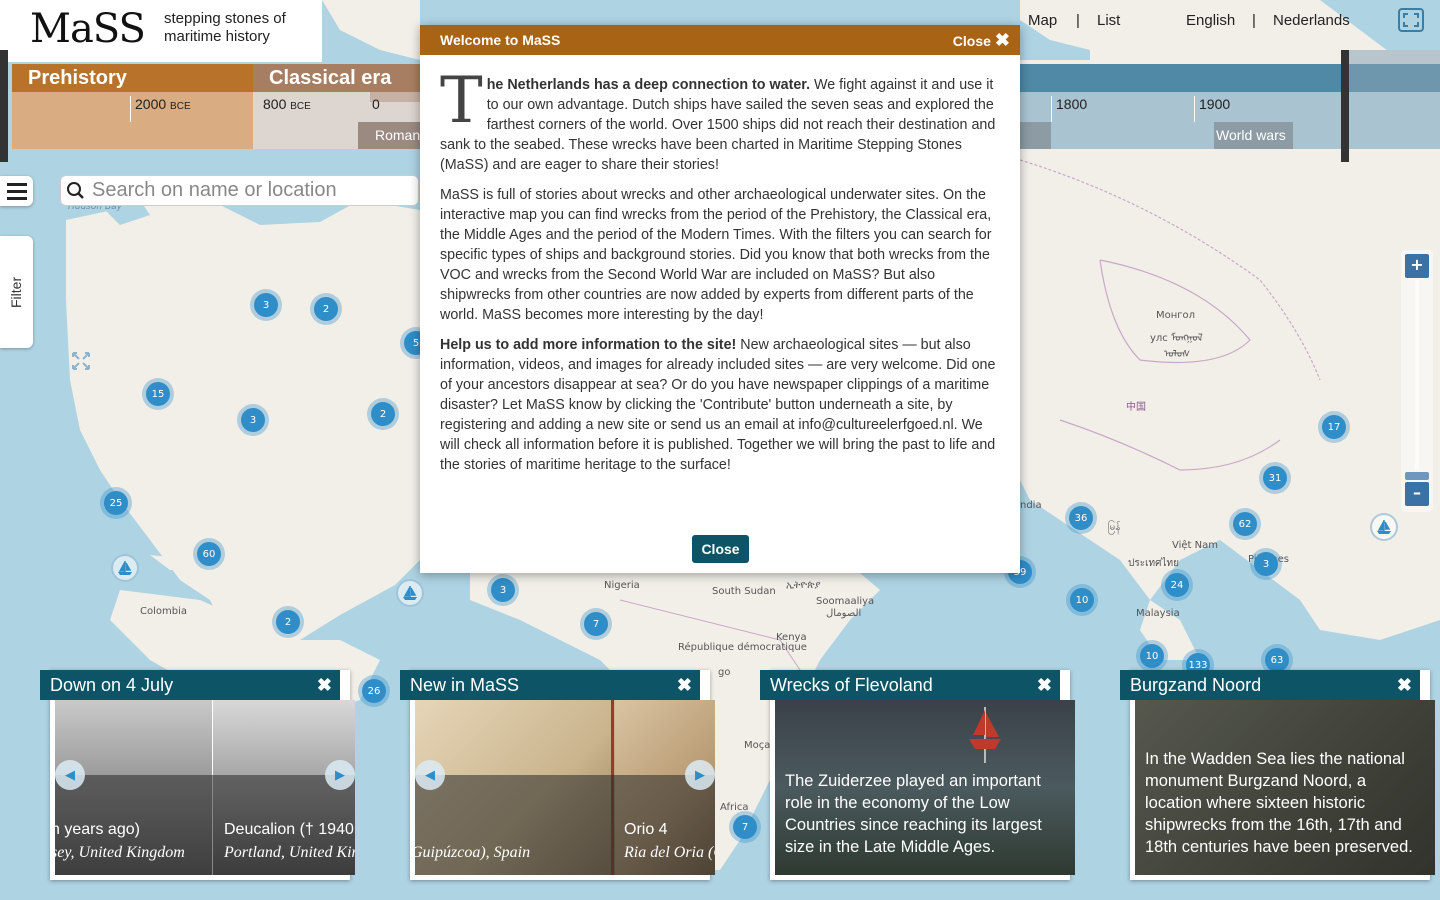 This screenshot has width=1440, height=900. What do you see at coordinates (720, 40) in the screenshot?
I see `dialog-header: Welcome to MaSS Close ✖` at bounding box center [720, 40].